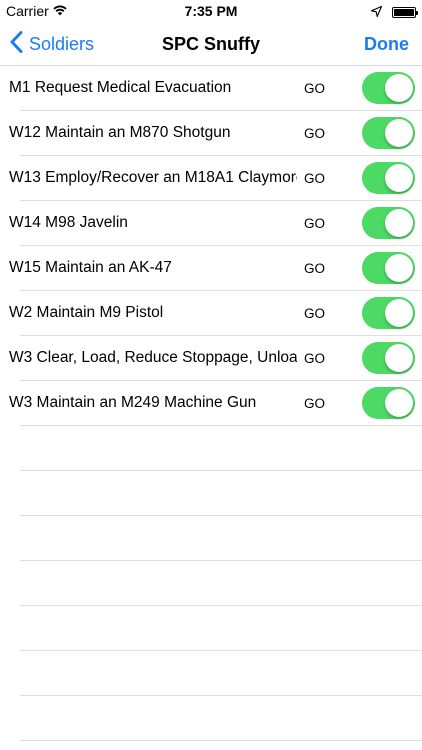 This screenshot has height=750, width=422. I want to click on task-label: W12 Maintain an M870 Shotgun, so click(120, 132).